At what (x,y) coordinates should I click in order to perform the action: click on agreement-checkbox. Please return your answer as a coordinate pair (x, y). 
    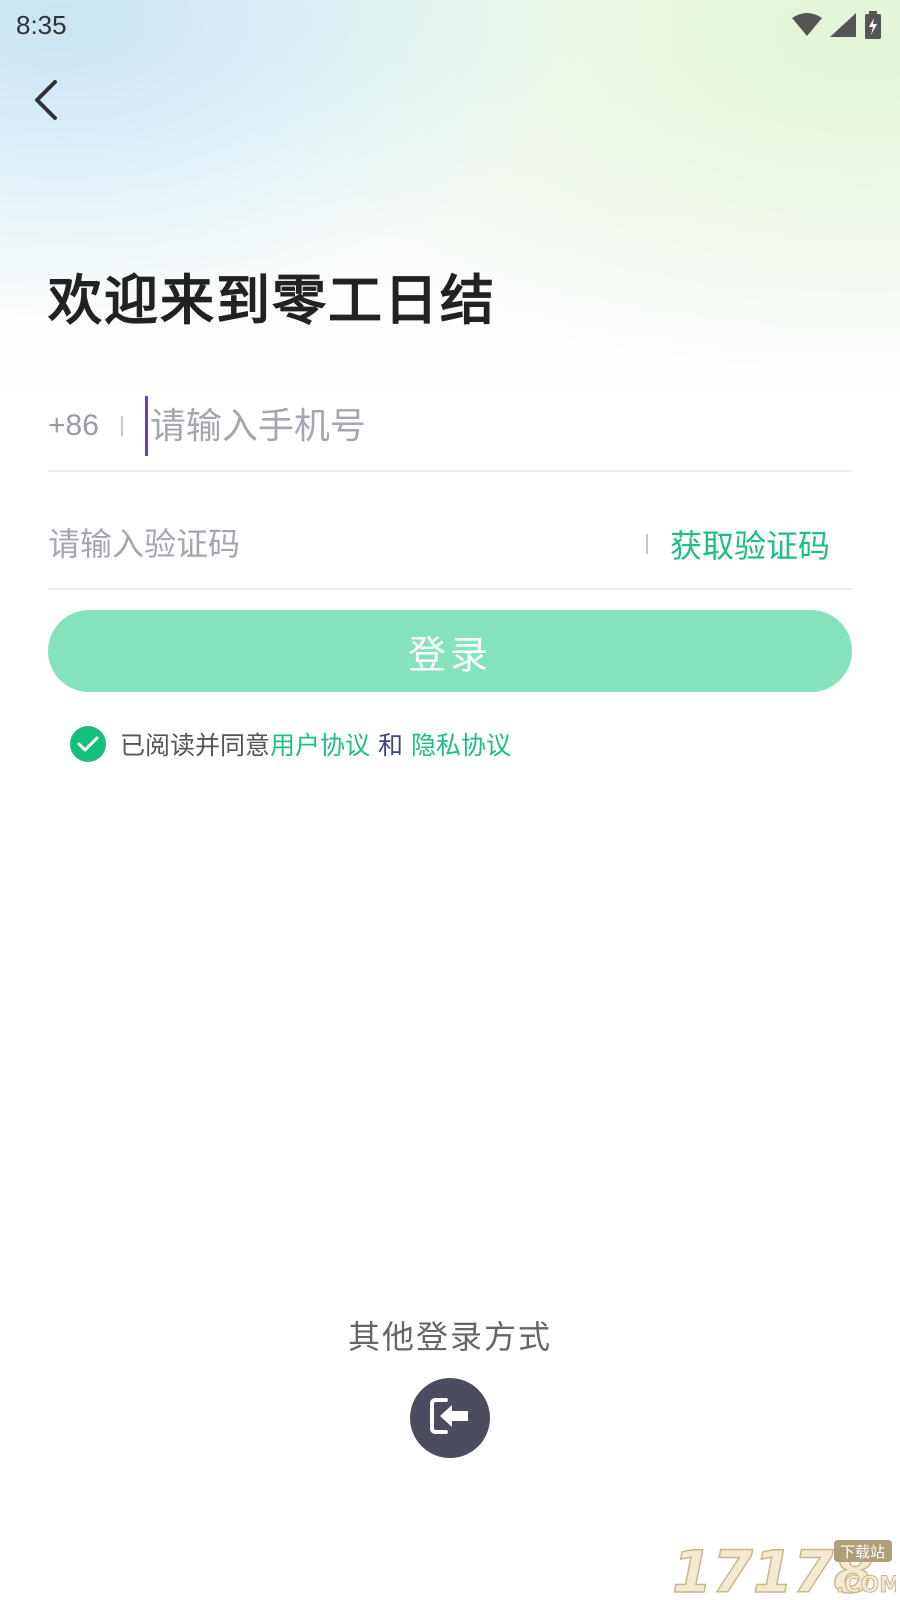
    Looking at the image, I should click on (88, 744).